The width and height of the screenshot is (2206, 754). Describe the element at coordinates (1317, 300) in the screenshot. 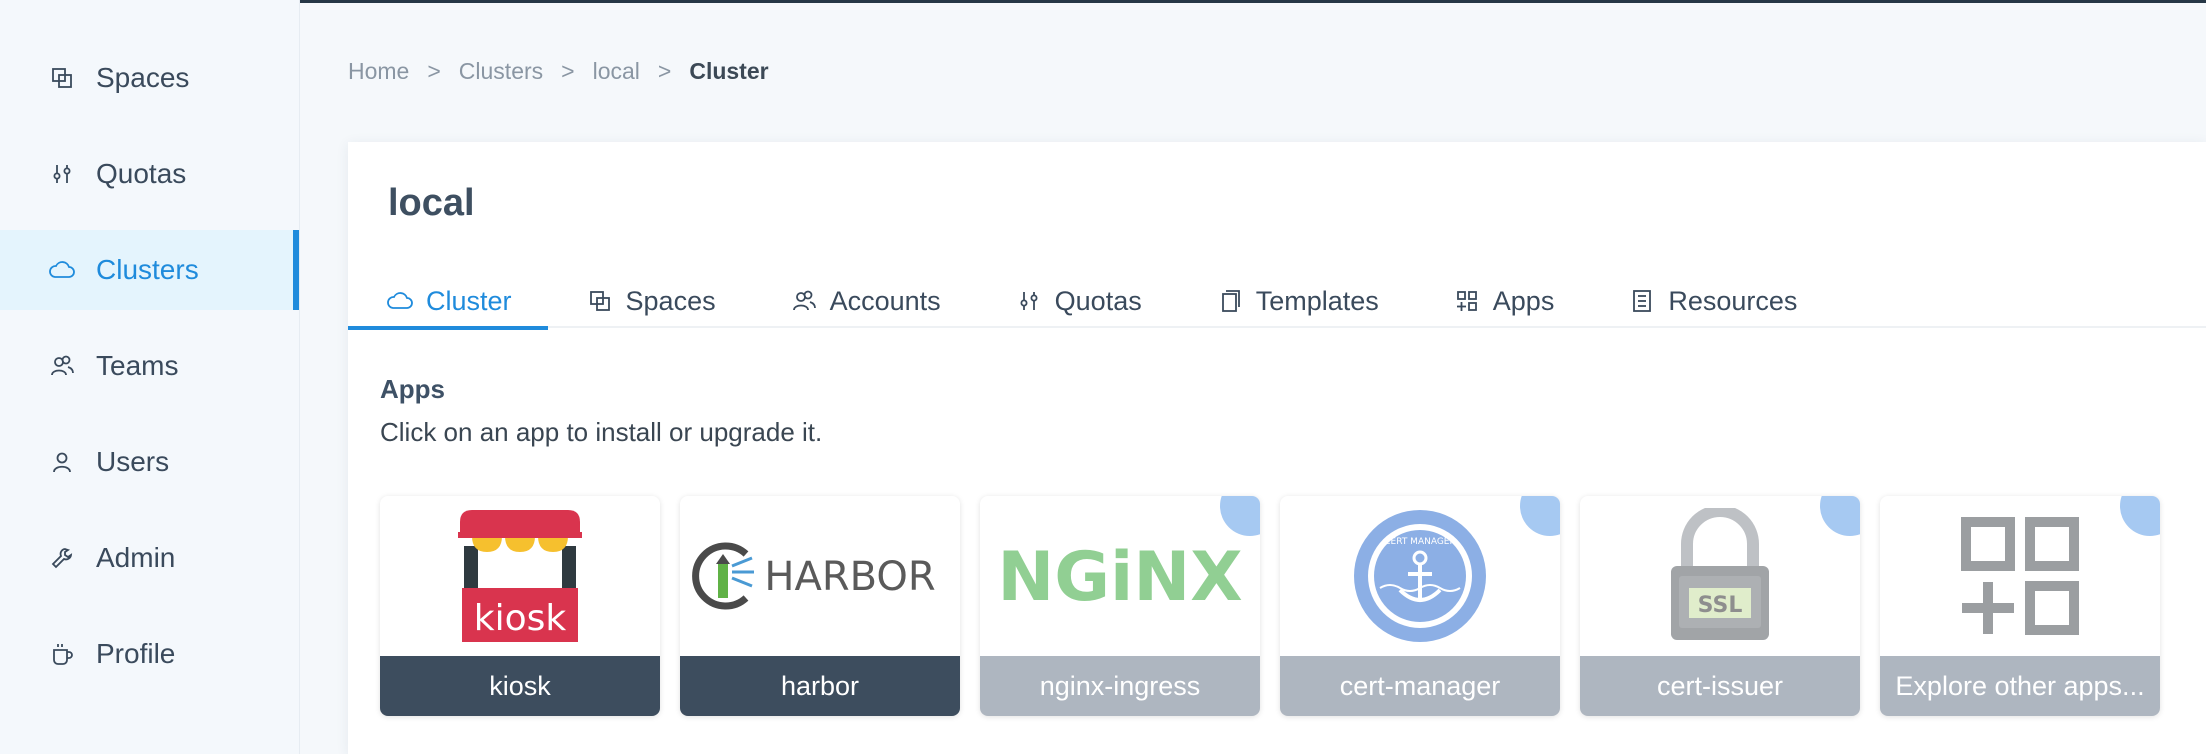

I see `tab-label: Templates` at that location.